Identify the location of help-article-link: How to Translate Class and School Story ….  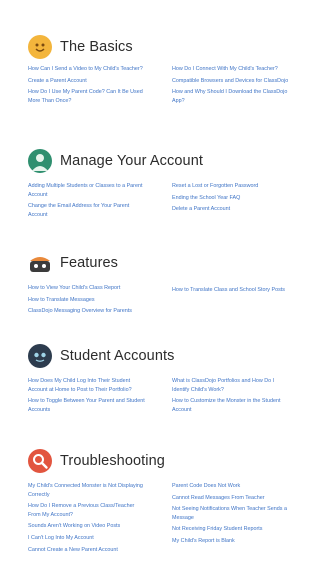
(231, 290).